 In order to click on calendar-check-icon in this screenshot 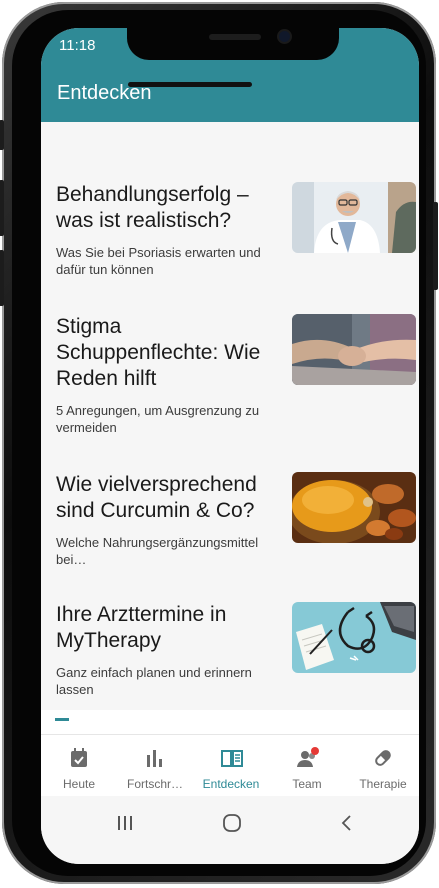, I will do `click(79, 757)`.